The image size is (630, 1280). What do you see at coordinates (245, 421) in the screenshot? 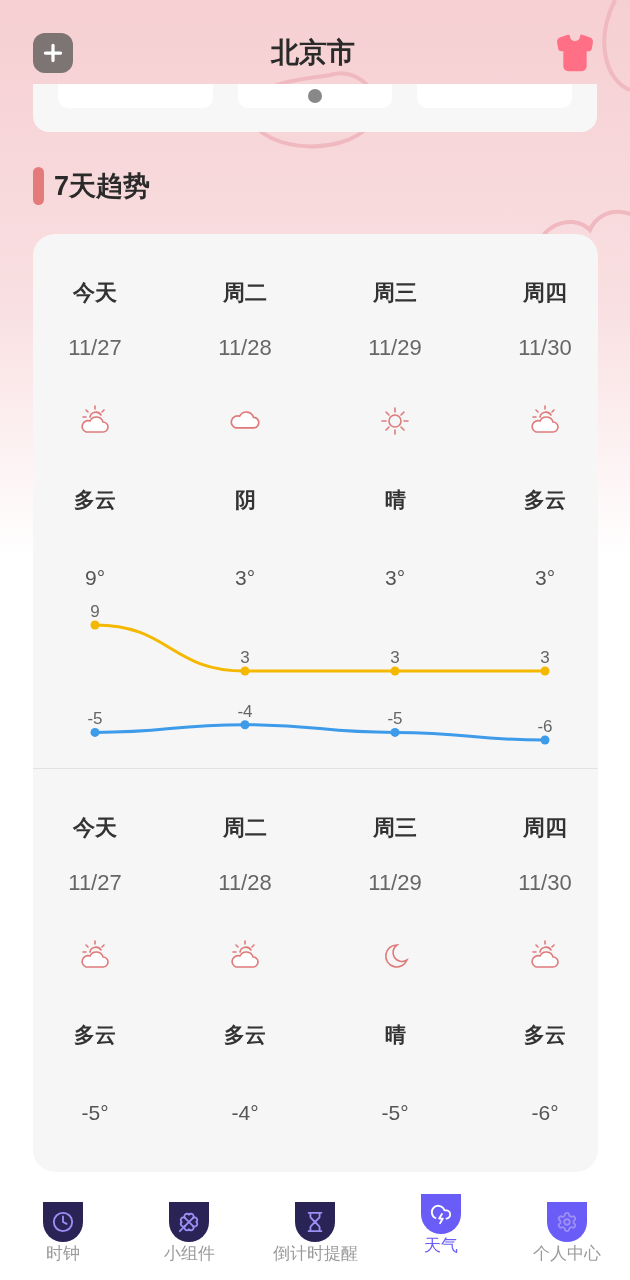
I see `cloud-icon` at bounding box center [245, 421].